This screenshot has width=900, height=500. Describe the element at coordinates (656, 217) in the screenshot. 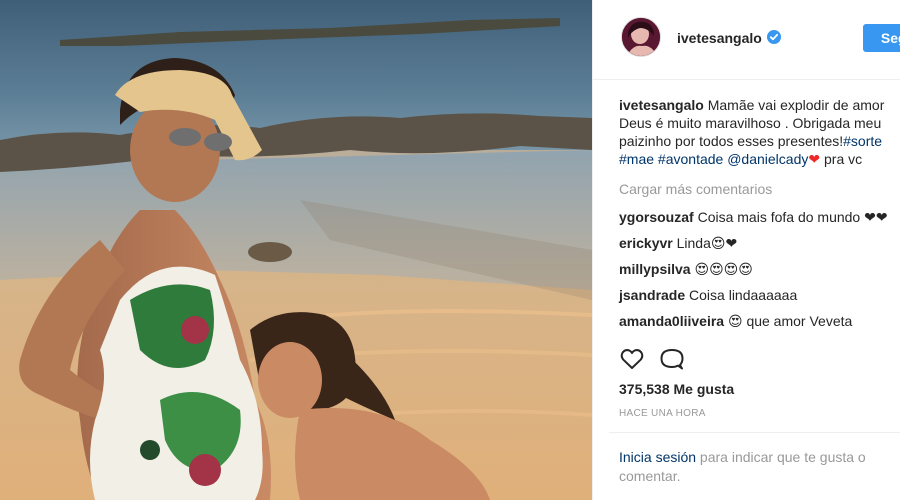

I see `comment-username: ygorsouzaf` at that location.